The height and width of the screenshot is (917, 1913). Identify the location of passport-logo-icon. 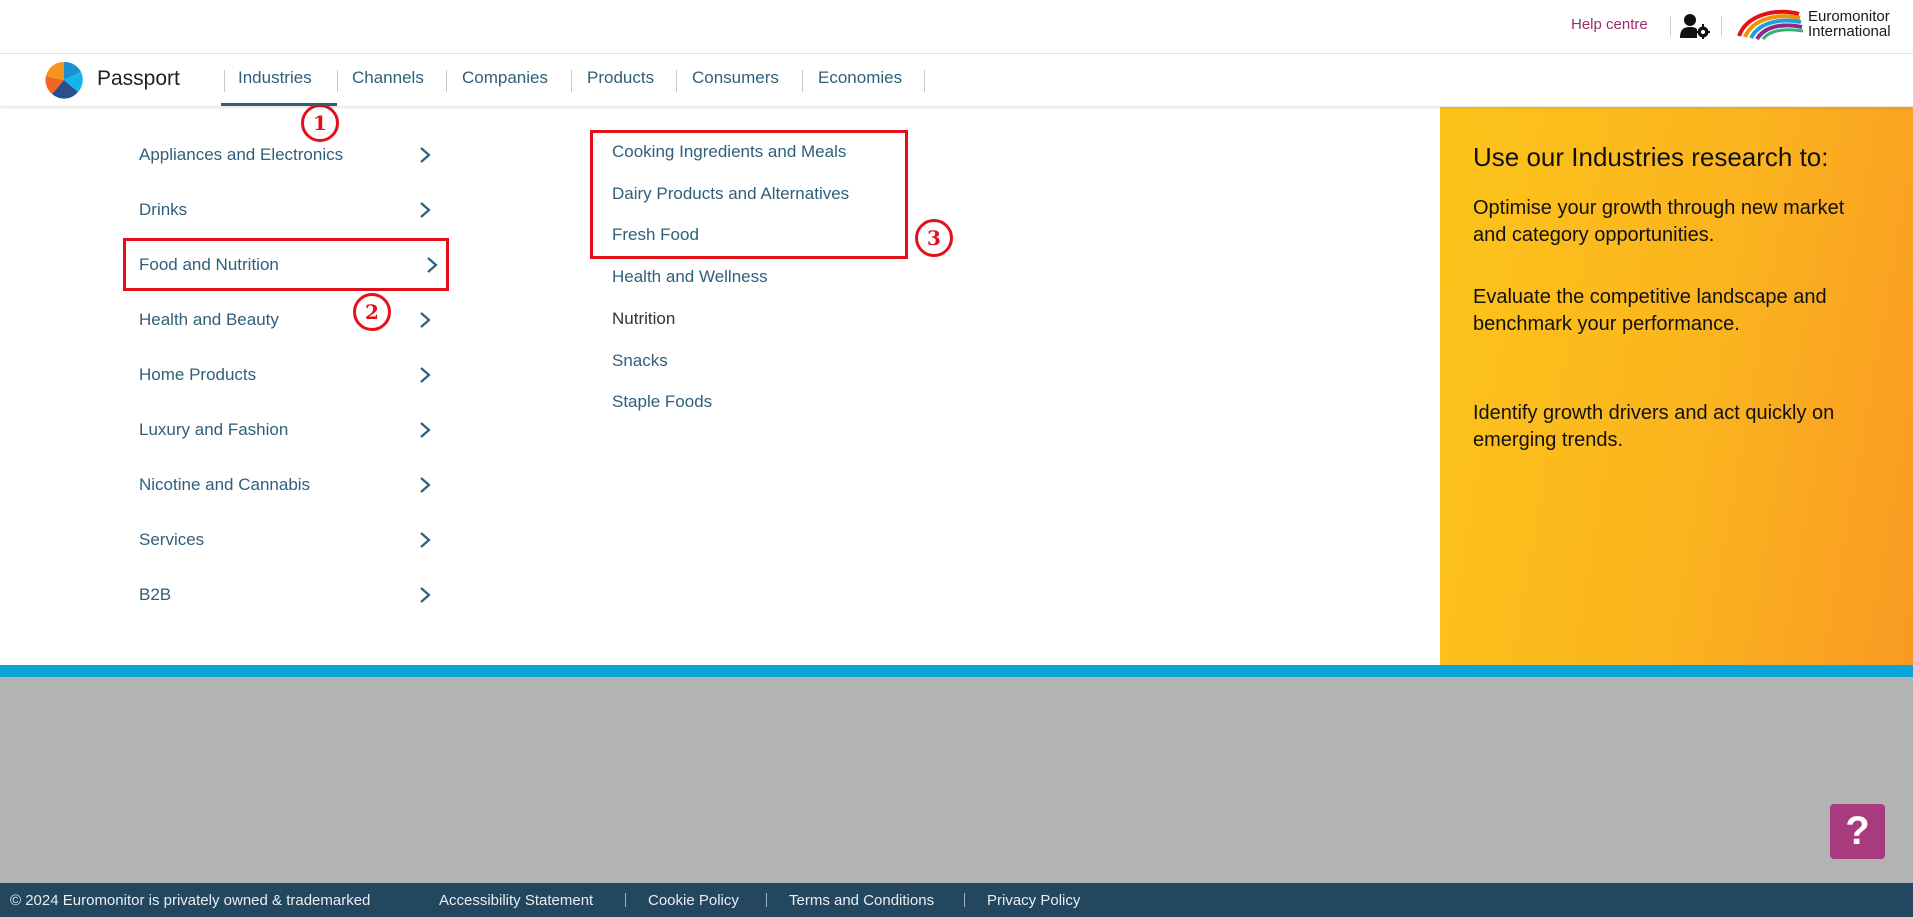
(64, 80).